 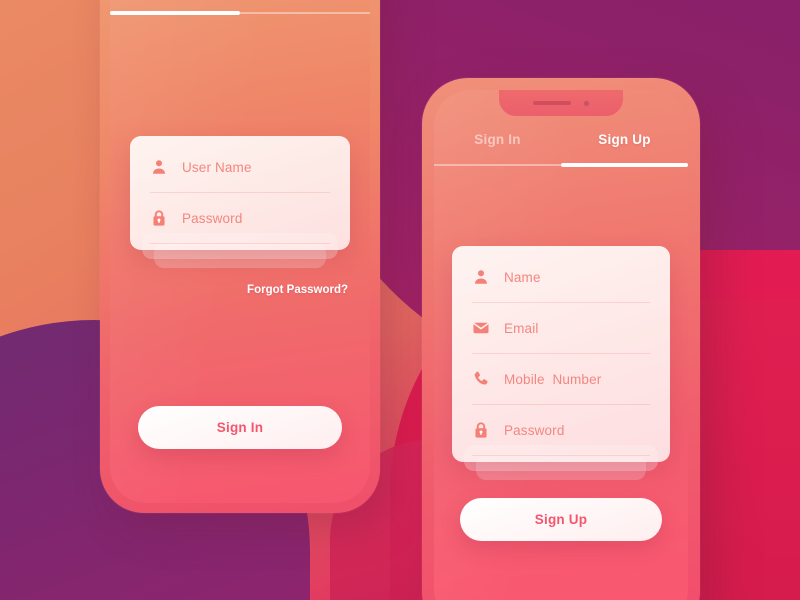 I want to click on form-card-stack-signup: Name Email Mobile Number Password, so click(x=561, y=363).